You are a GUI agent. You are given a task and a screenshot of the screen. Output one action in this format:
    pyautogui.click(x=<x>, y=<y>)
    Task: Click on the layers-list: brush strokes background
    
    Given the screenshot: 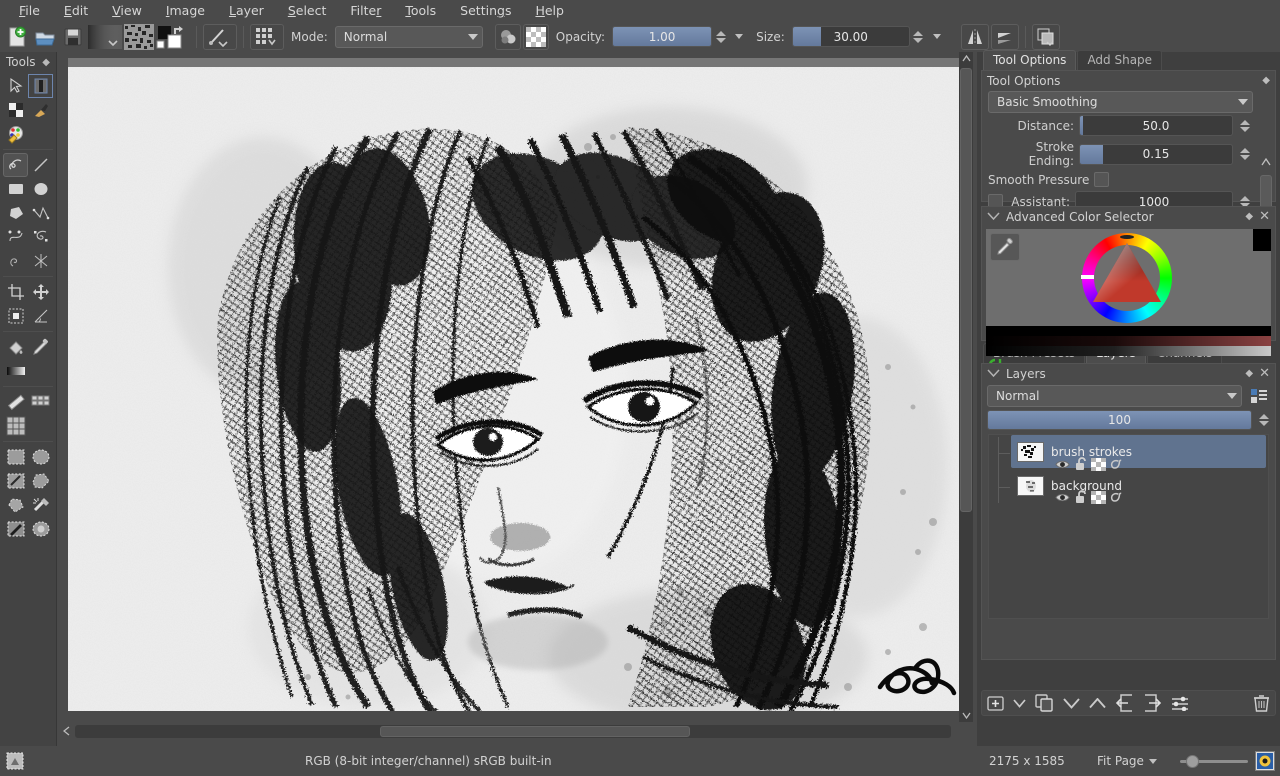 What is the action you would take?
    pyautogui.click(x=1128, y=526)
    